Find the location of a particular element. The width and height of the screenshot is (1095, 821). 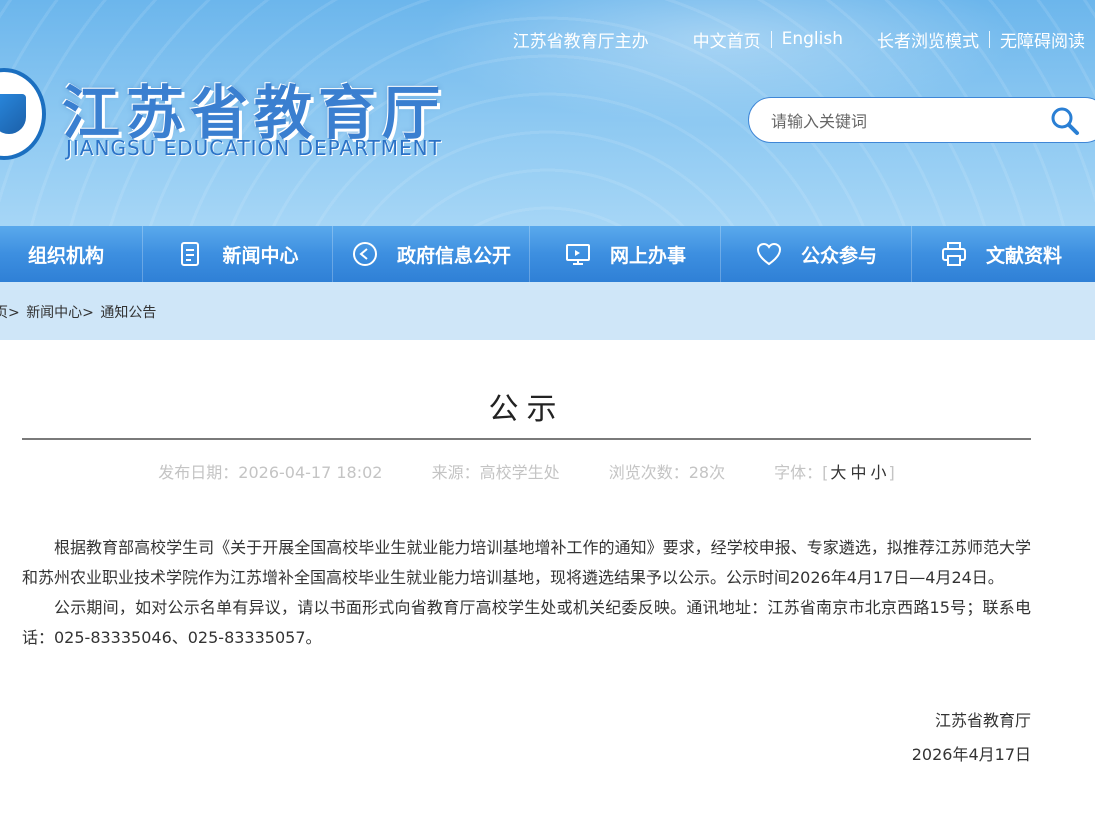

title-divider is located at coordinates (526, 439).